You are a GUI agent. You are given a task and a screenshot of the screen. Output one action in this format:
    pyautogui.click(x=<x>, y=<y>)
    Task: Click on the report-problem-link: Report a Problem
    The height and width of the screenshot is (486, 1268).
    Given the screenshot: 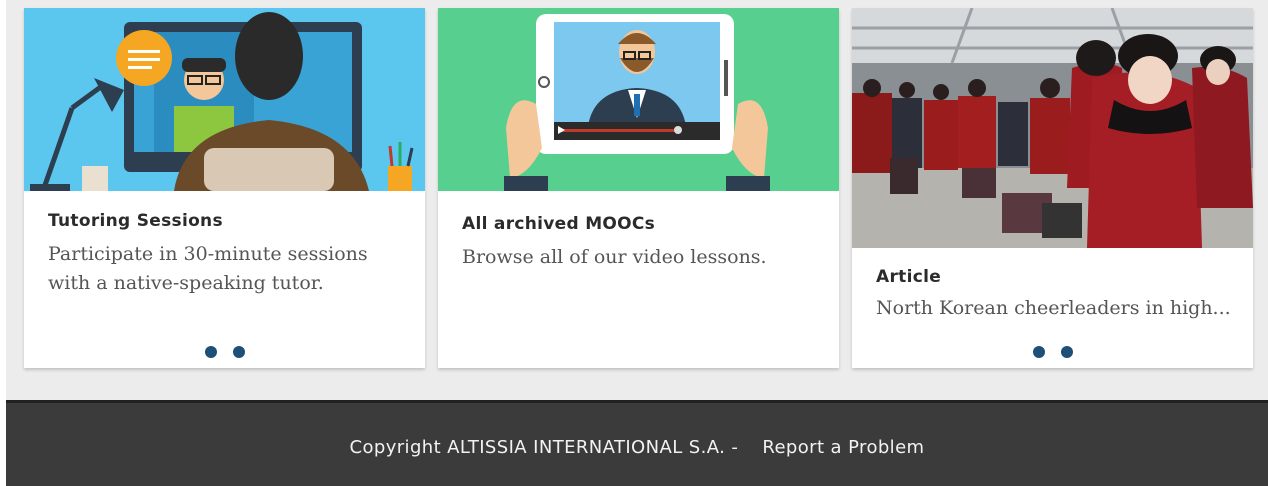 What is the action you would take?
    pyautogui.click(x=843, y=447)
    